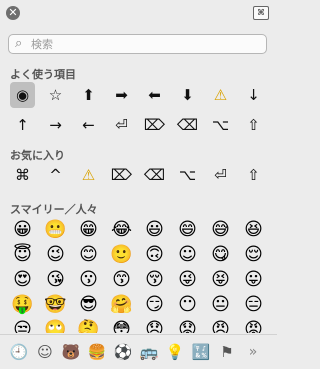 The height and width of the screenshot is (369, 320). What do you see at coordinates (187, 95) in the screenshot?
I see `symbol-button: ⬇` at bounding box center [187, 95].